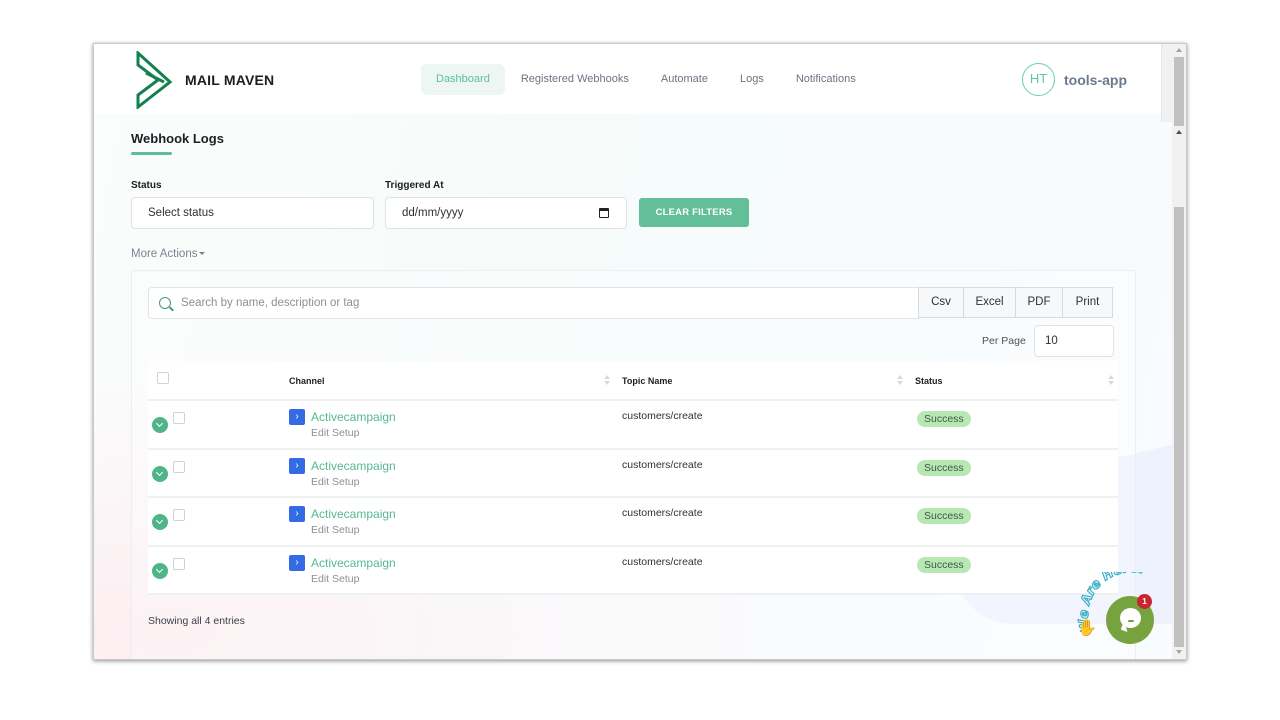 Image resolution: width=1280 pixels, height=720 pixels. I want to click on user-name: tools-app, so click(1095, 80).